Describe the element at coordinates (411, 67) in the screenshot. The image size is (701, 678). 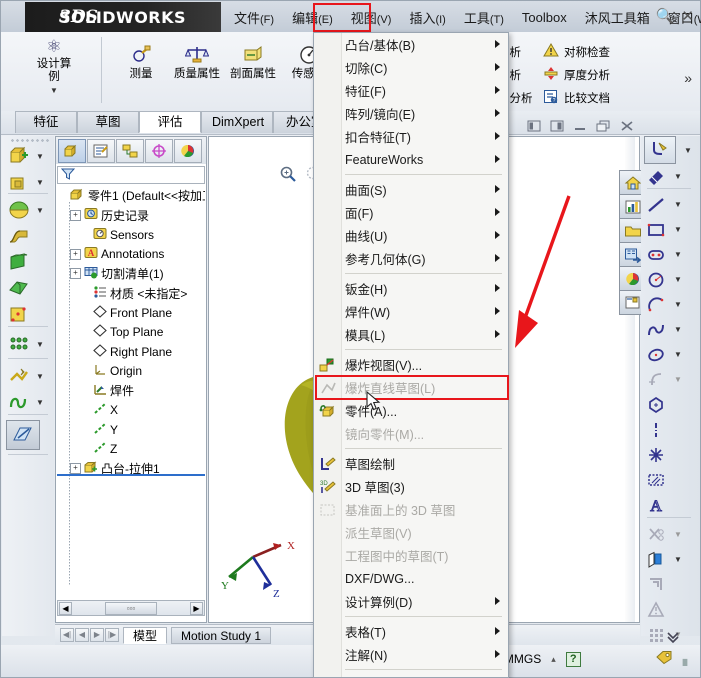
I see `menu-cut: 切除(C)` at that location.